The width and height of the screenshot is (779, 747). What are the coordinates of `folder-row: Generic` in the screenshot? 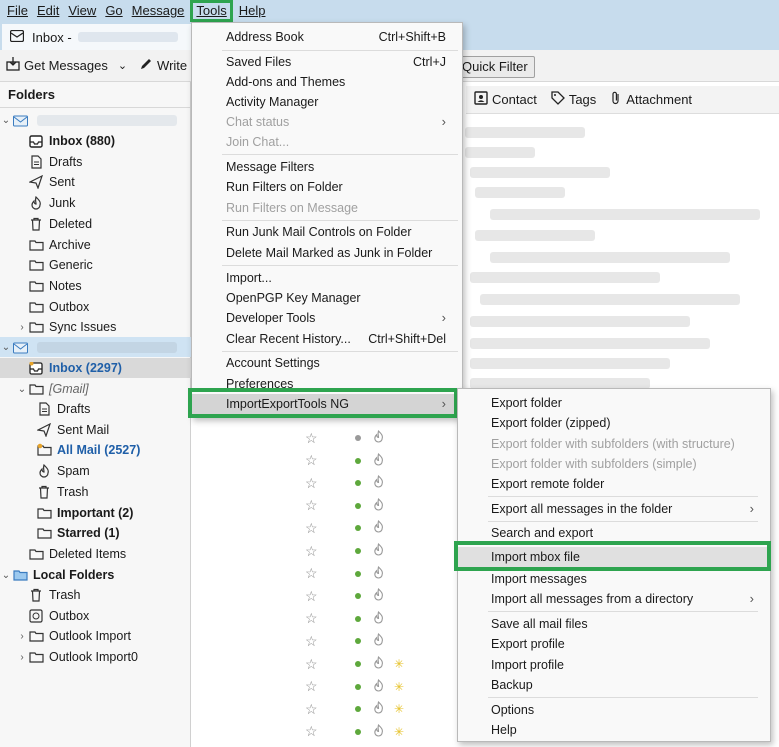 It's located at (95, 265).